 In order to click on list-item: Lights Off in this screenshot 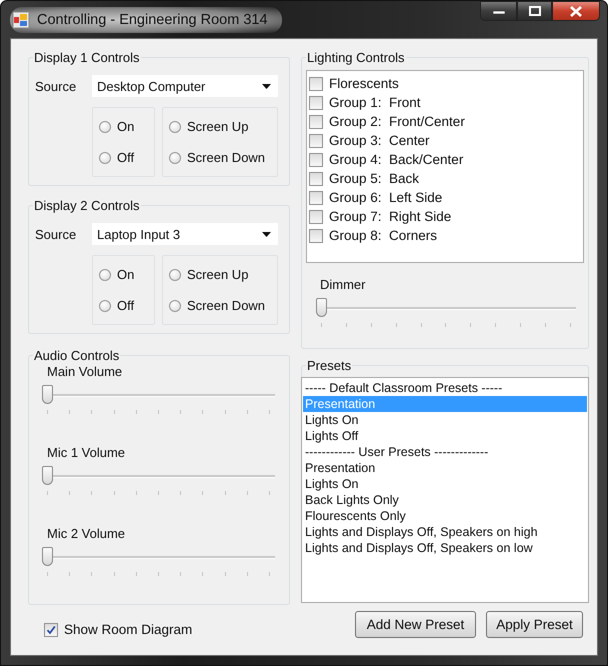, I will do `click(445, 436)`.